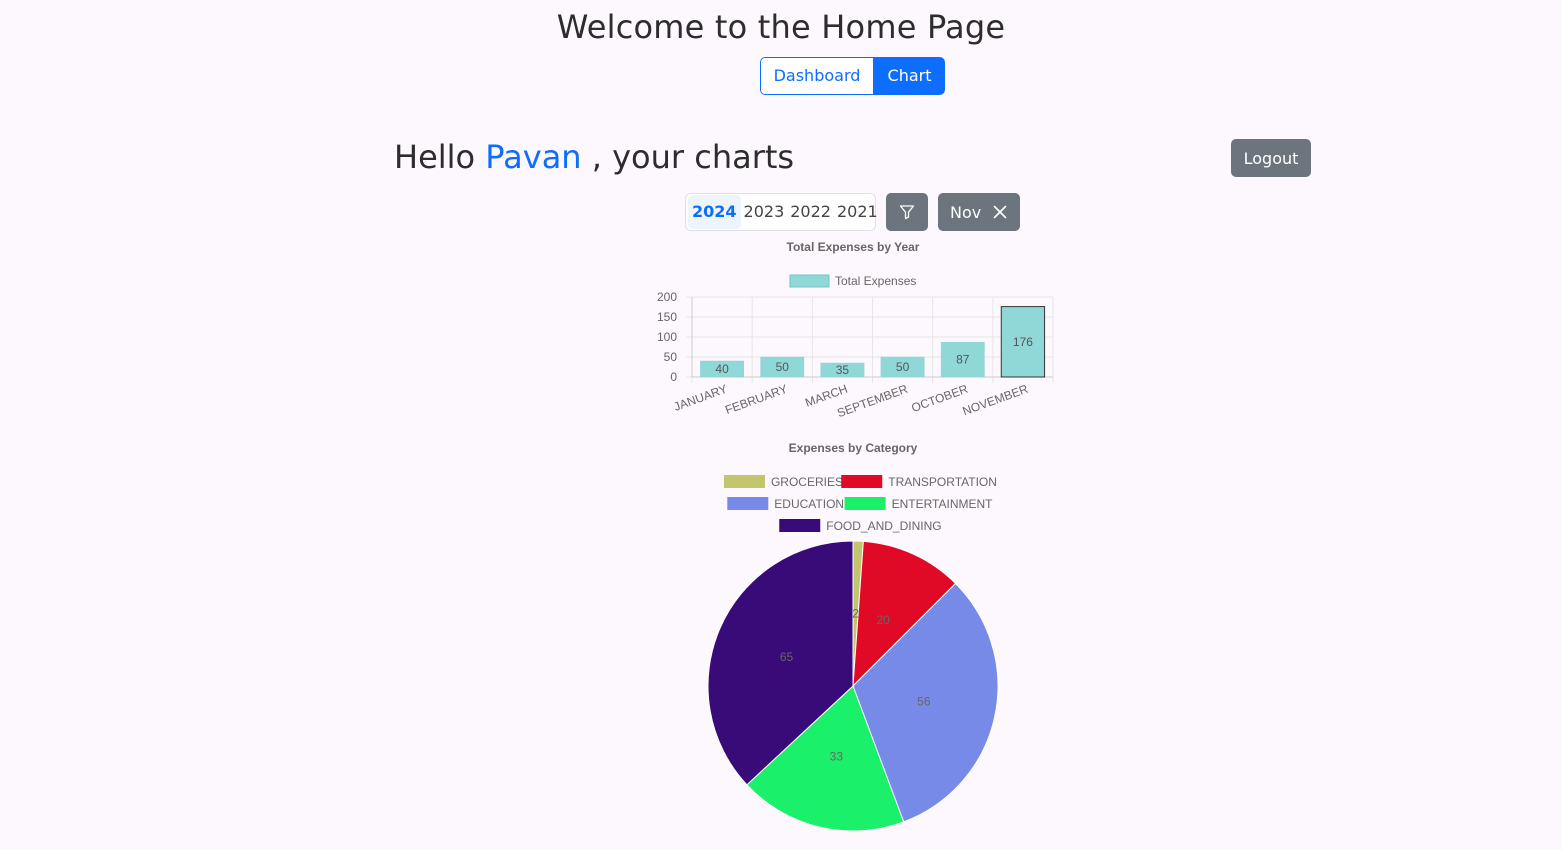 The height and width of the screenshot is (850, 1562). I want to click on x-tick-label: OCTOBER, so click(939, 398).